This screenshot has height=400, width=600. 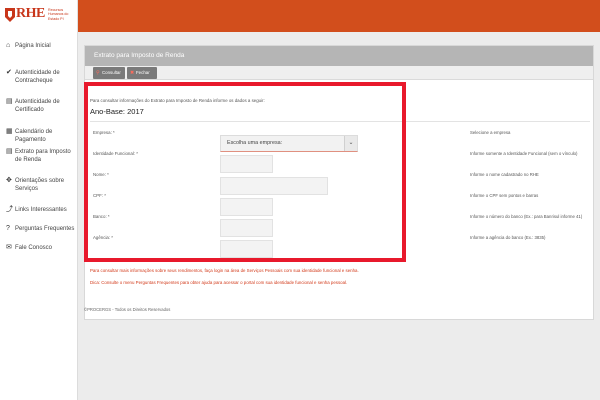 What do you see at coordinates (132, 73) in the screenshot?
I see `close-icon: ✖` at bounding box center [132, 73].